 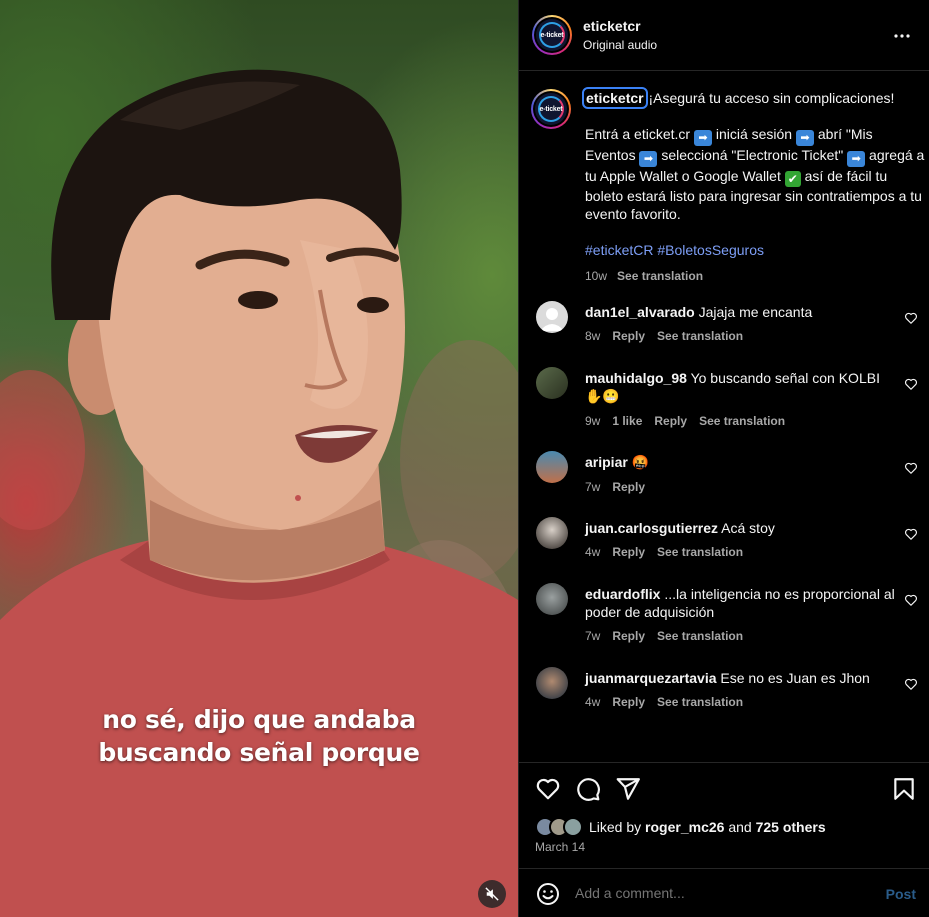 I want to click on liked-by-and: and, so click(x=740, y=827).